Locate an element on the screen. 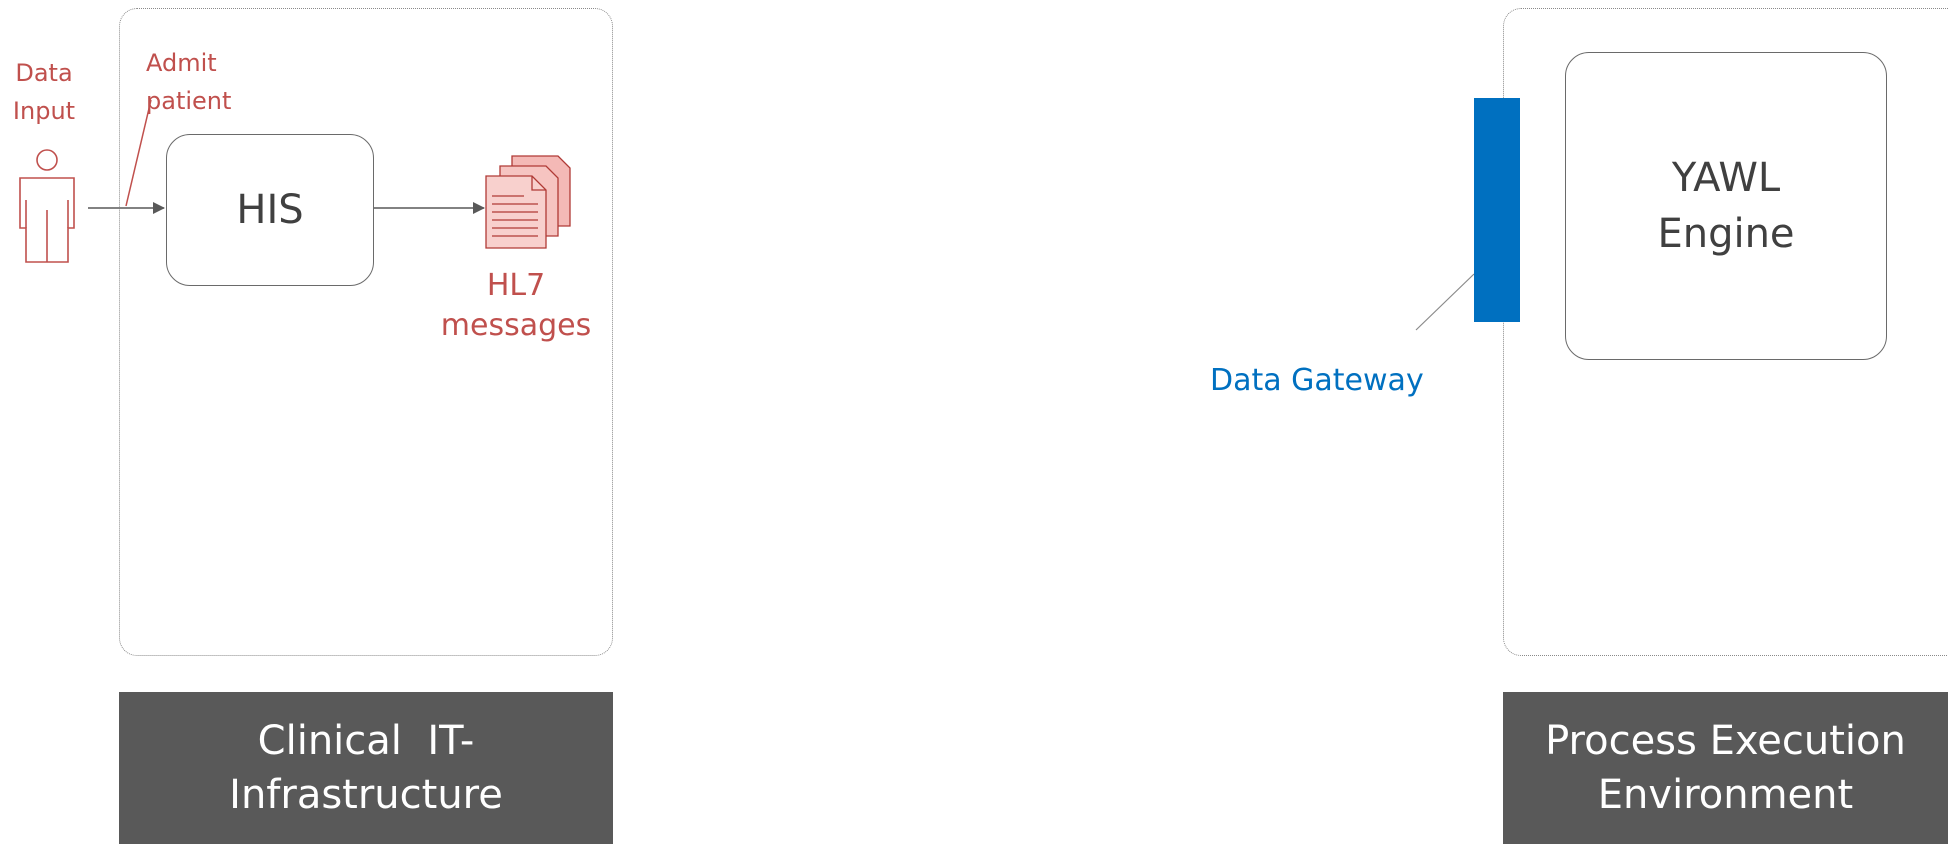 Image resolution: width=1948 pixels, height=844 pixels. data-gateway-bar is located at coordinates (1497, 210).